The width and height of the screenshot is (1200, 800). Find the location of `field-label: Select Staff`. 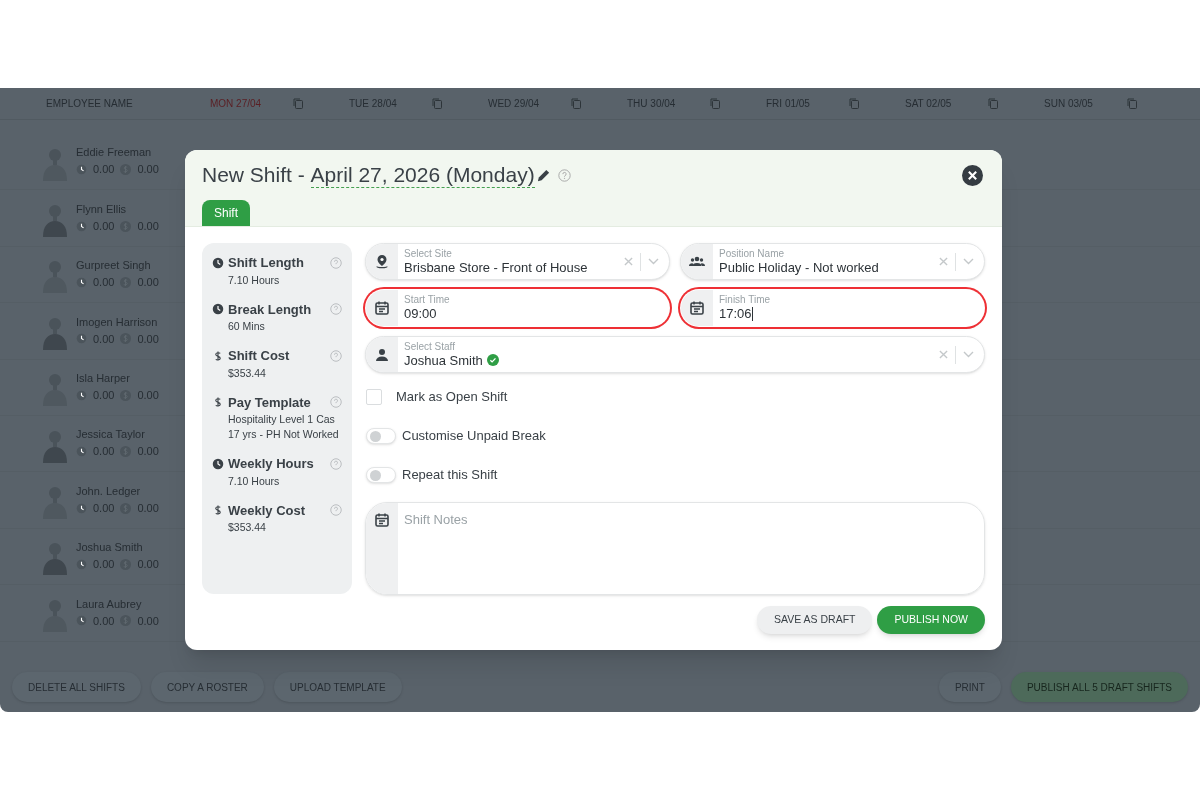

field-label: Select Staff is located at coordinates (430, 346).